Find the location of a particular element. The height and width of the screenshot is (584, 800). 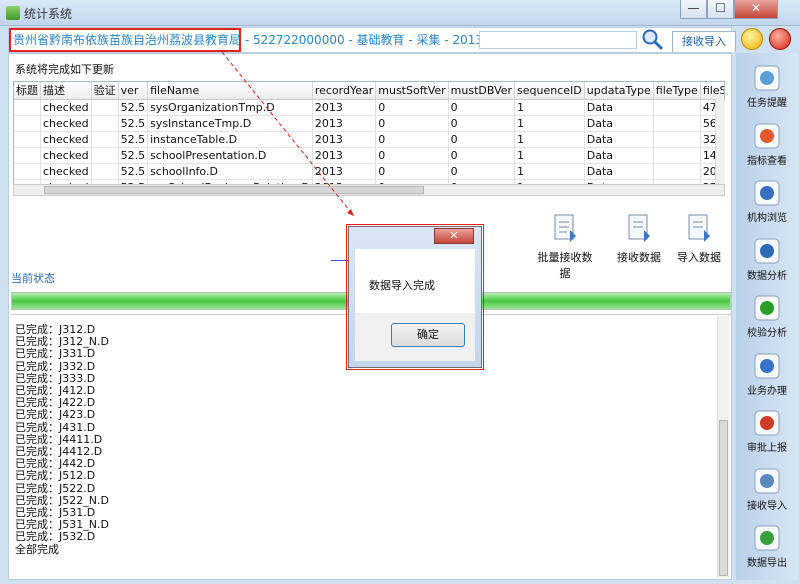

sidebar-item: 机构浏览 is located at coordinates (767, 201).